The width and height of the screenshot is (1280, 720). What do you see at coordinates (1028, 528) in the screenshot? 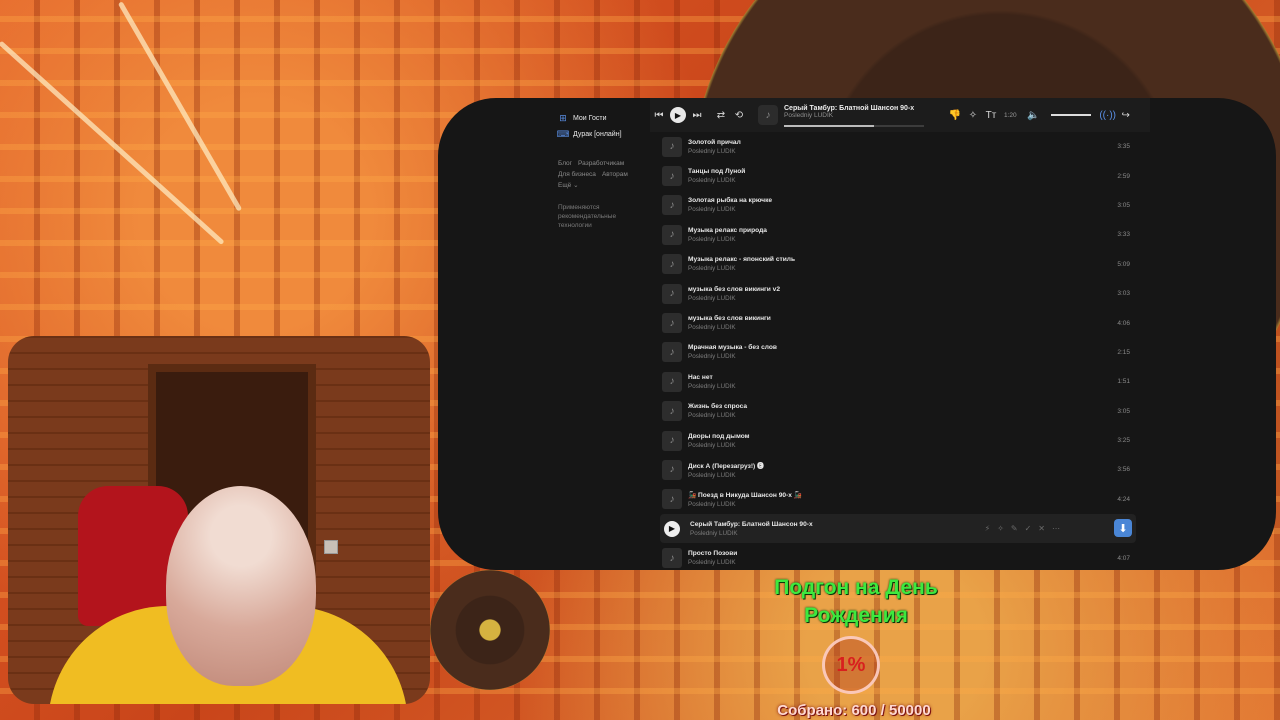
I see `check-icon: ✓` at bounding box center [1028, 528].